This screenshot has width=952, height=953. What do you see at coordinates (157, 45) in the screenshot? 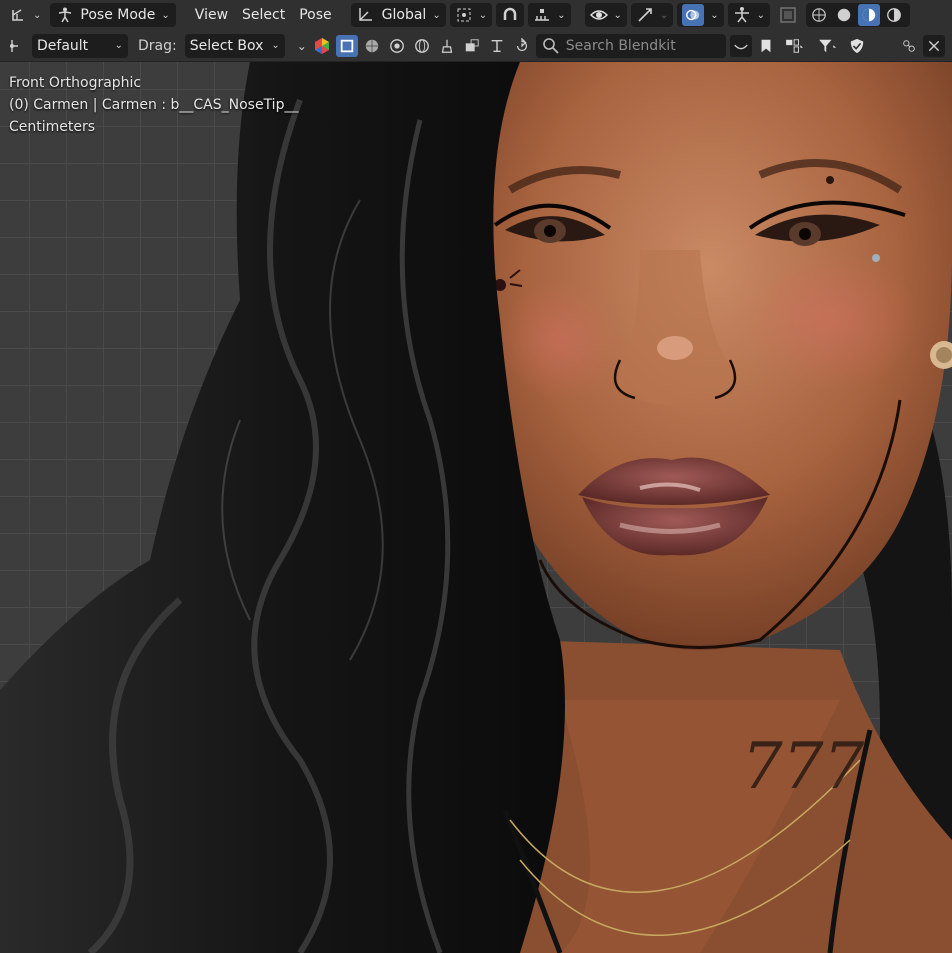
I see `drag-label: Drag:` at bounding box center [157, 45].